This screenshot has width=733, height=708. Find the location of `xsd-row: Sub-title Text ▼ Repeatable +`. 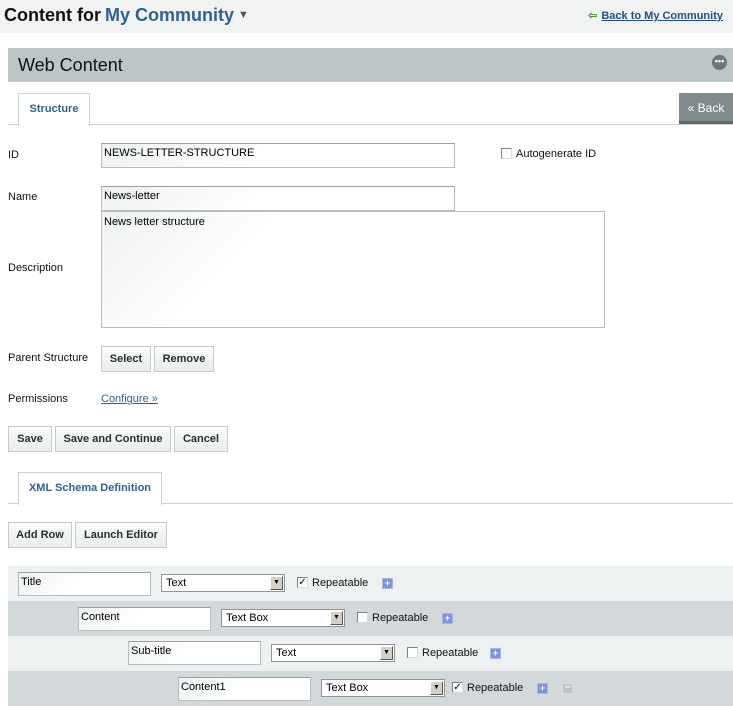

xsd-row: Sub-title Text ▼ Repeatable + is located at coordinates (370, 653).